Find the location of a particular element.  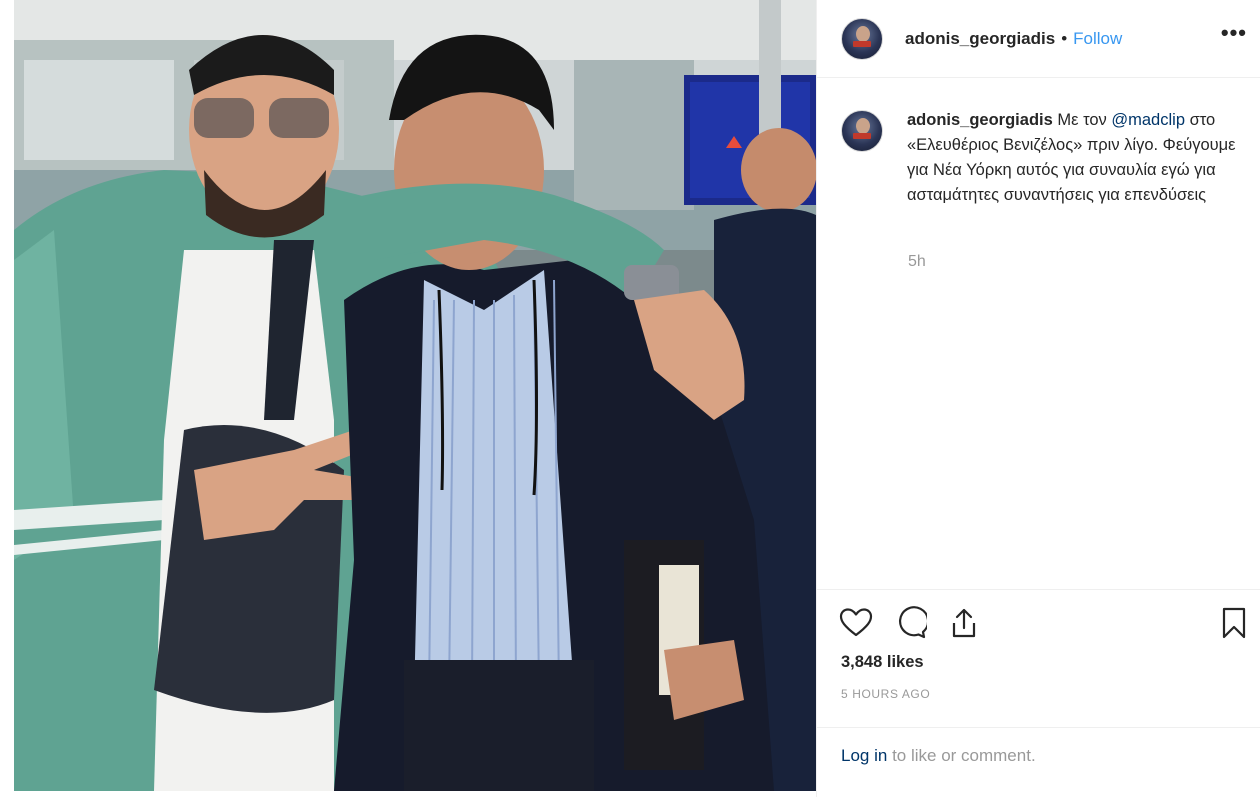

login-suffix: to like or comment. is located at coordinates (964, 755).